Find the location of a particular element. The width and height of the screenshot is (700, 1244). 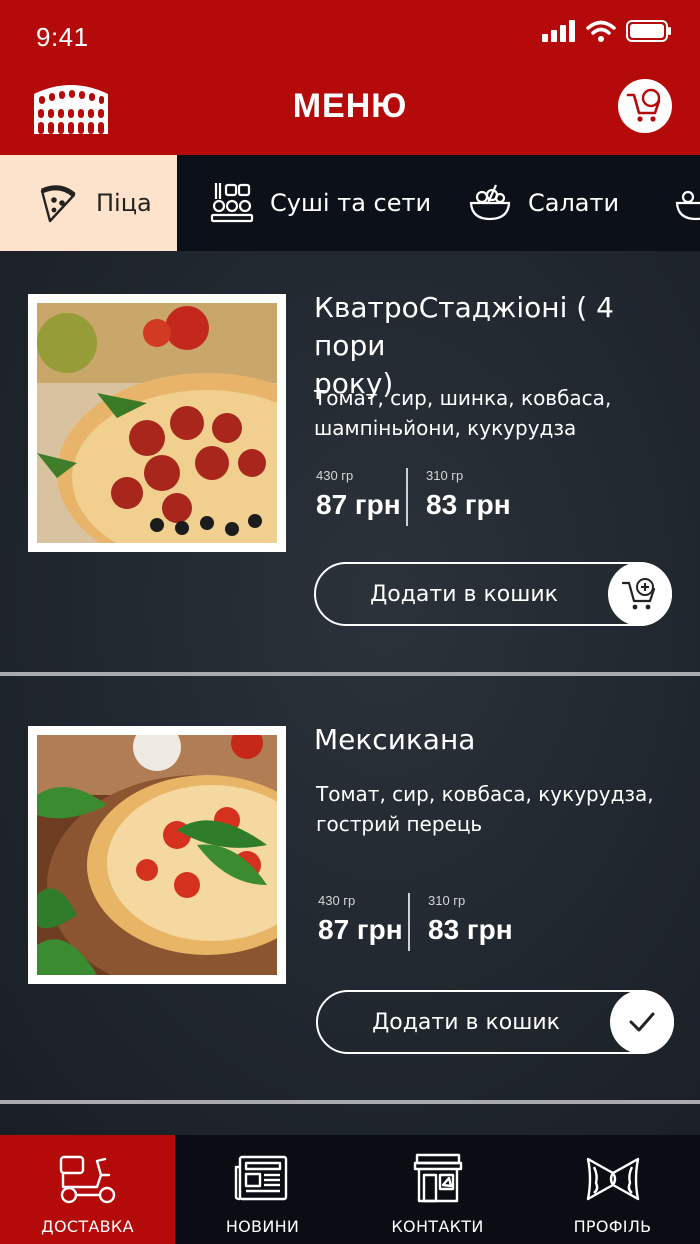

cart-icon is located at coordinates (643, 105).